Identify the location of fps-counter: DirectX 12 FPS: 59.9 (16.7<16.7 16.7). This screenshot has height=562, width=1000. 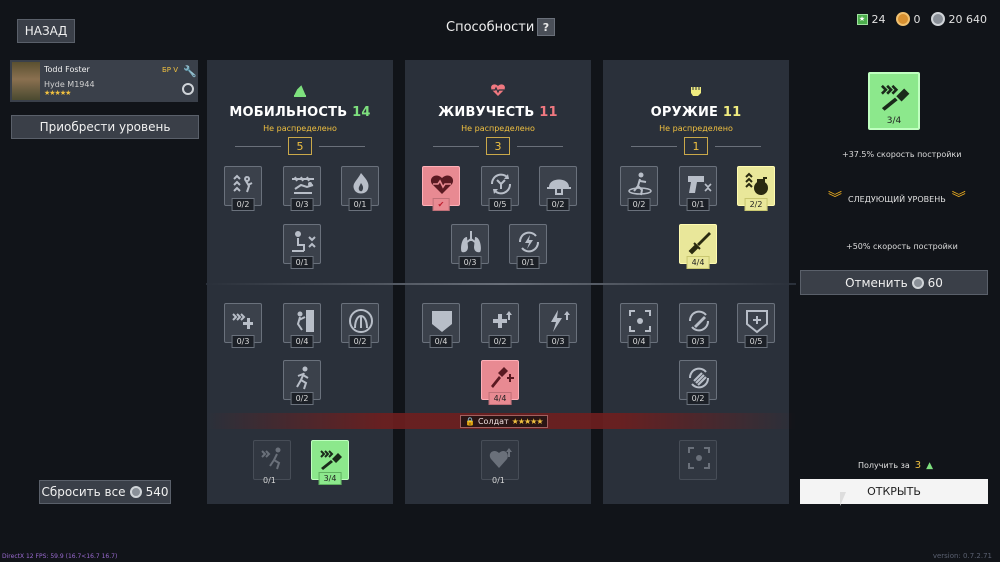
(60, 556).